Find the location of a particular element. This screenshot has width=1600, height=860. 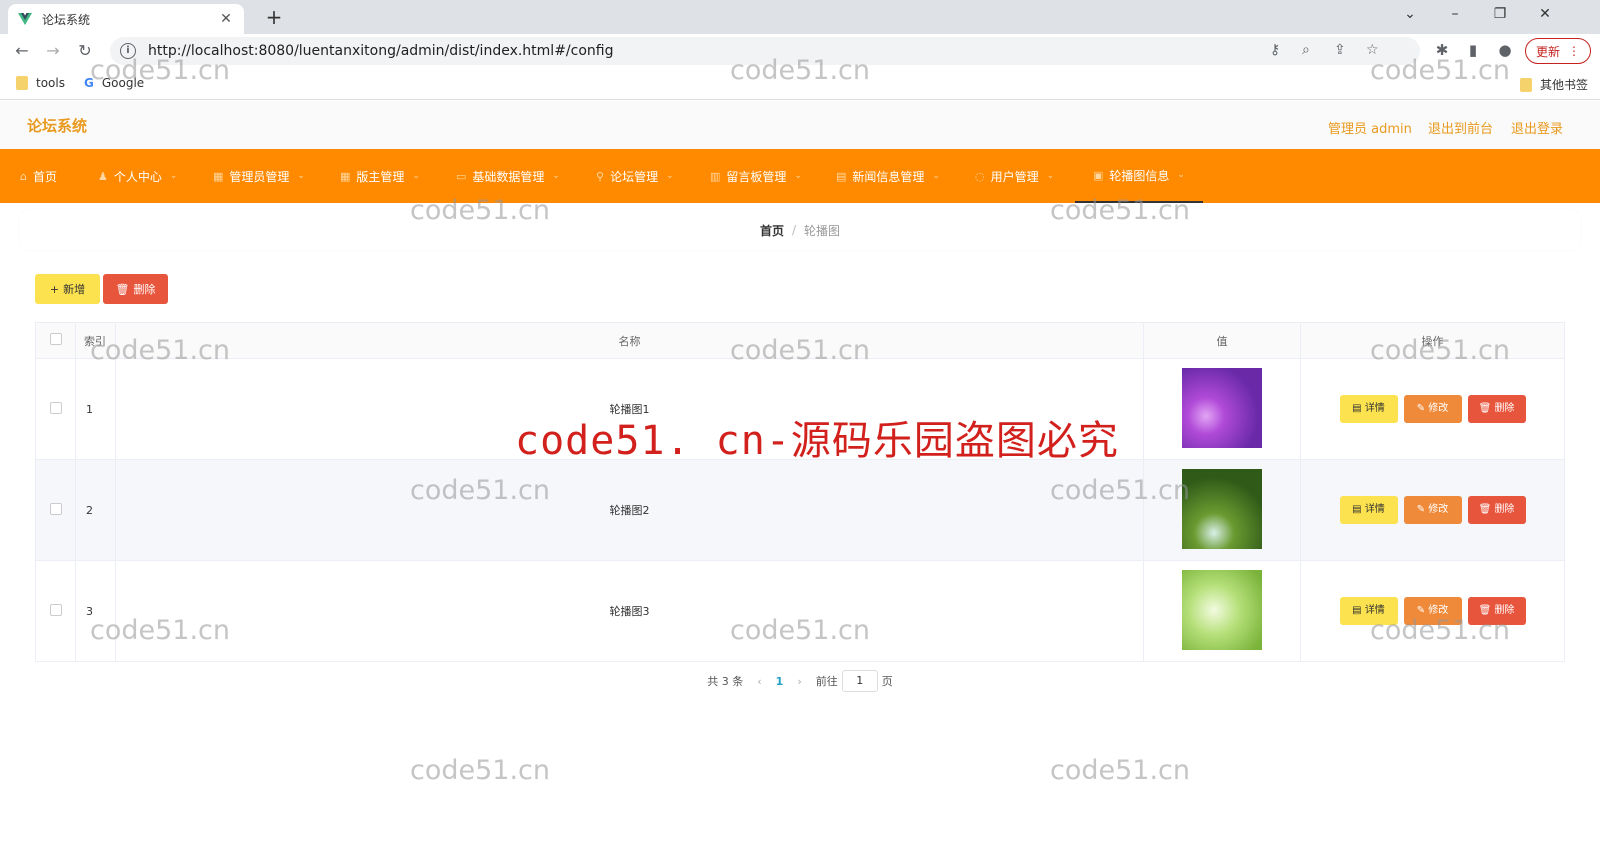

watermark: code51.cn is located at coordinates (1120, 770).